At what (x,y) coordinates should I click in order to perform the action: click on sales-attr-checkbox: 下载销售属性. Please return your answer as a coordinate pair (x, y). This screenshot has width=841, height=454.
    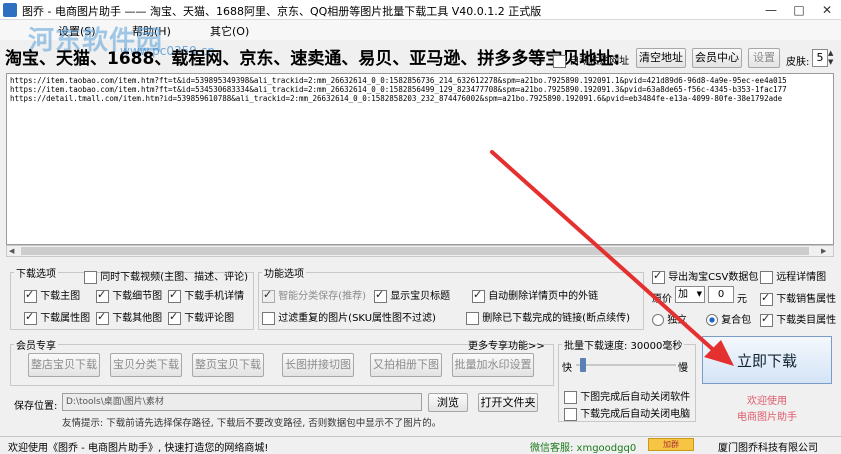
    Looking at the image, I should click on (798, 298).